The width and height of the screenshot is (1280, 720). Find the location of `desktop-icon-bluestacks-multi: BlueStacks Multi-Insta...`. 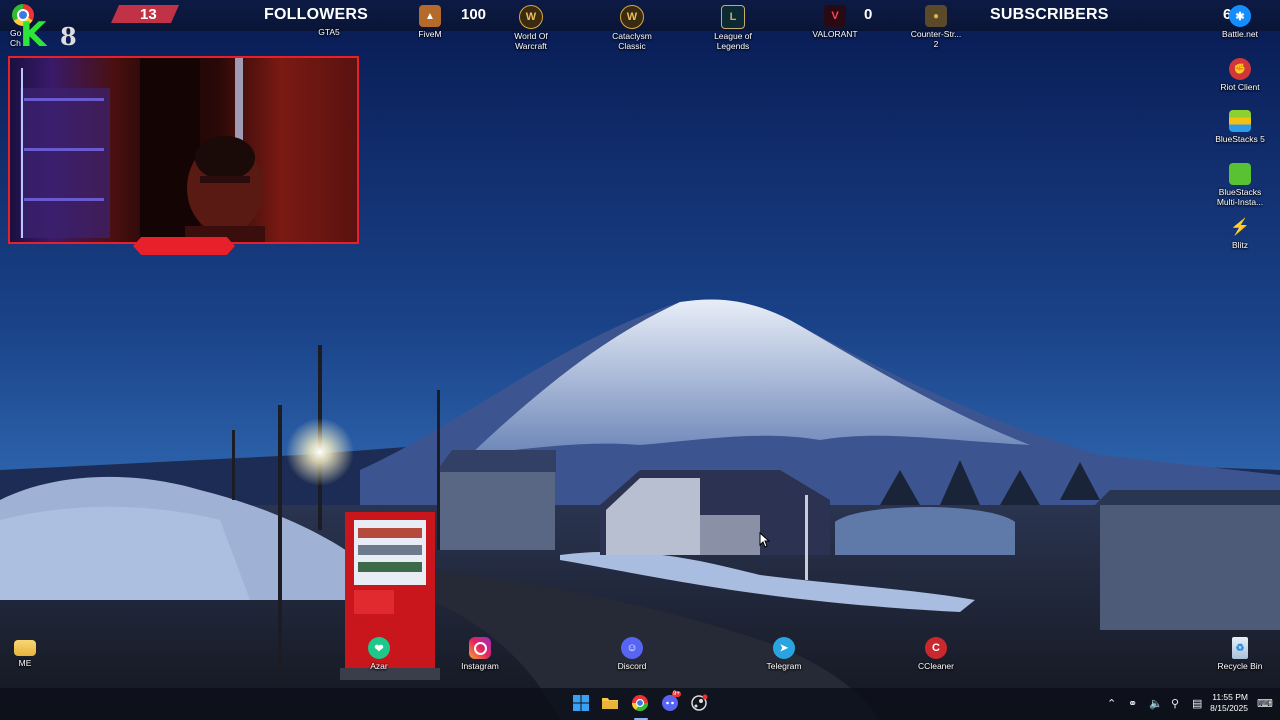

desktop-icon-bluestacks-multi: BlueStacks Multi-Insta... is located at coordinates (1240, 185).